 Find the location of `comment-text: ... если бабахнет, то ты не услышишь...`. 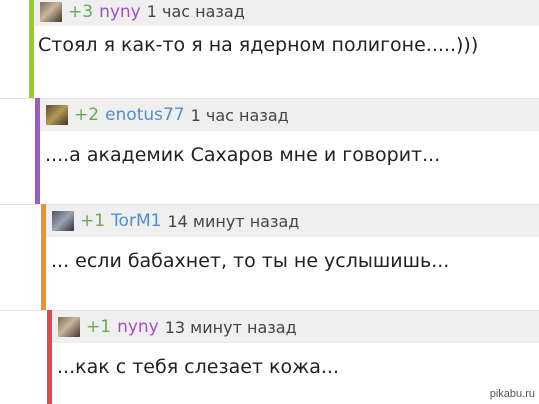

comment-text: ... если бабахнет, то ты не услышишь... is located at coordinates (250, 261).